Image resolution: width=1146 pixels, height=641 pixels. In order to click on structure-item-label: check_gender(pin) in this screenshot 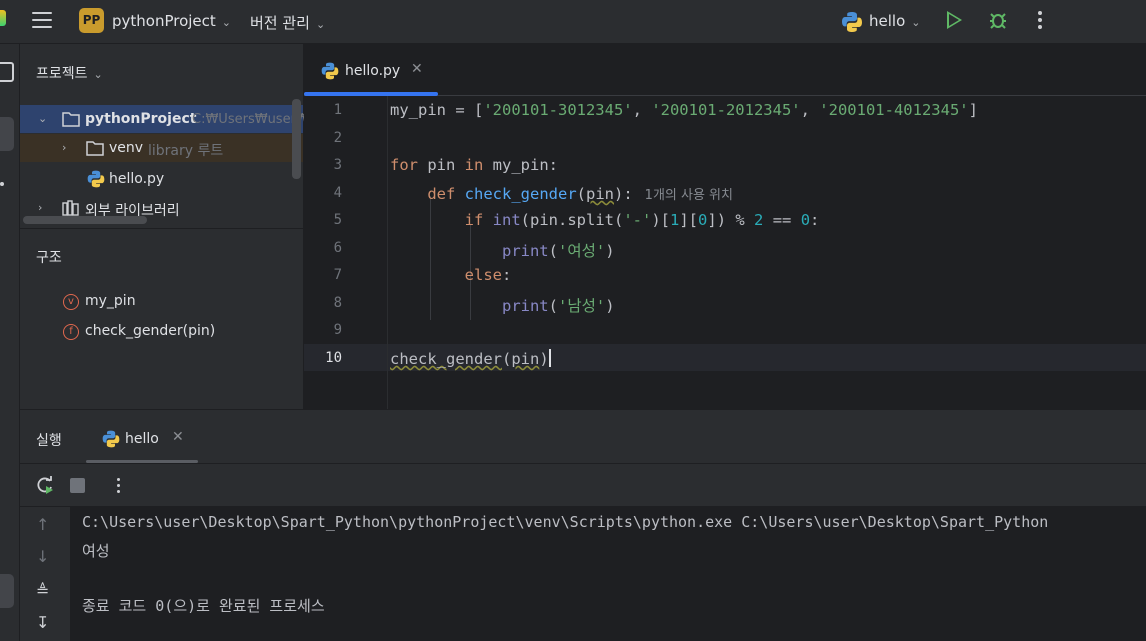, I will do `click(150, 331)`.